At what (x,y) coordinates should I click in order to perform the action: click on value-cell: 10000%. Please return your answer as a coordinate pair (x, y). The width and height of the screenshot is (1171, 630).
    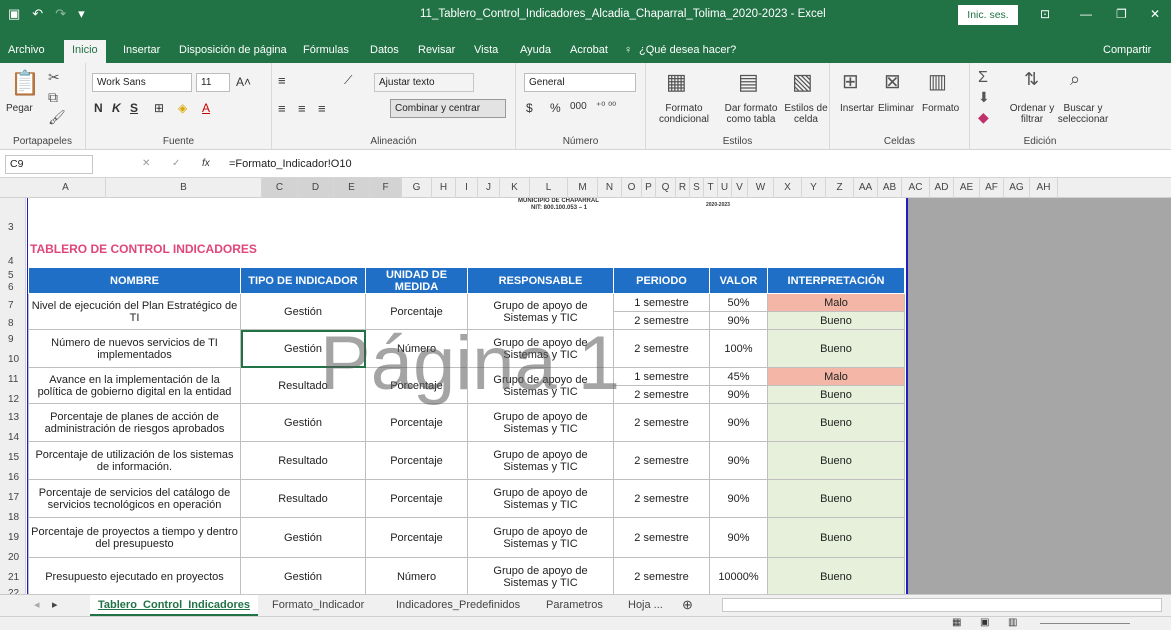
    Looking at the image, I should click on (738, 575).